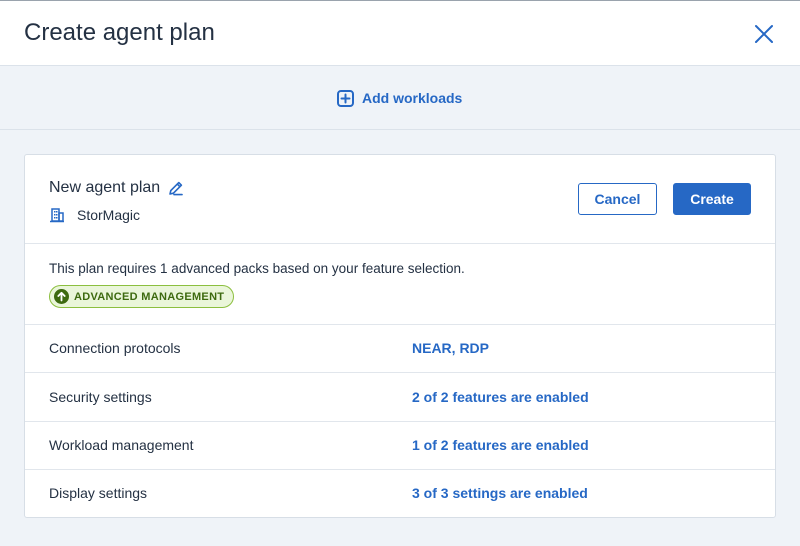  I want to click on plan-name-row: New agent plan, so click(116, 188).